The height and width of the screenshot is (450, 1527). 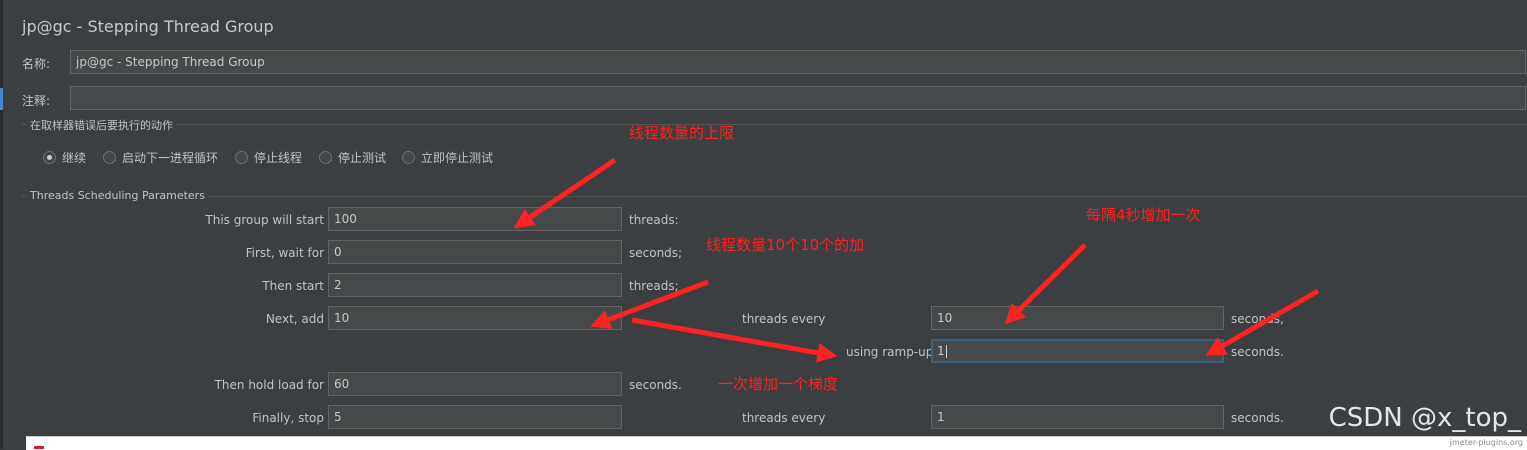 What do you see at coordinates (785, 245) in the screenshot?
I see `annotation-add-by-10: 线程数量10个10个的加` at bounding box center [785, 245].